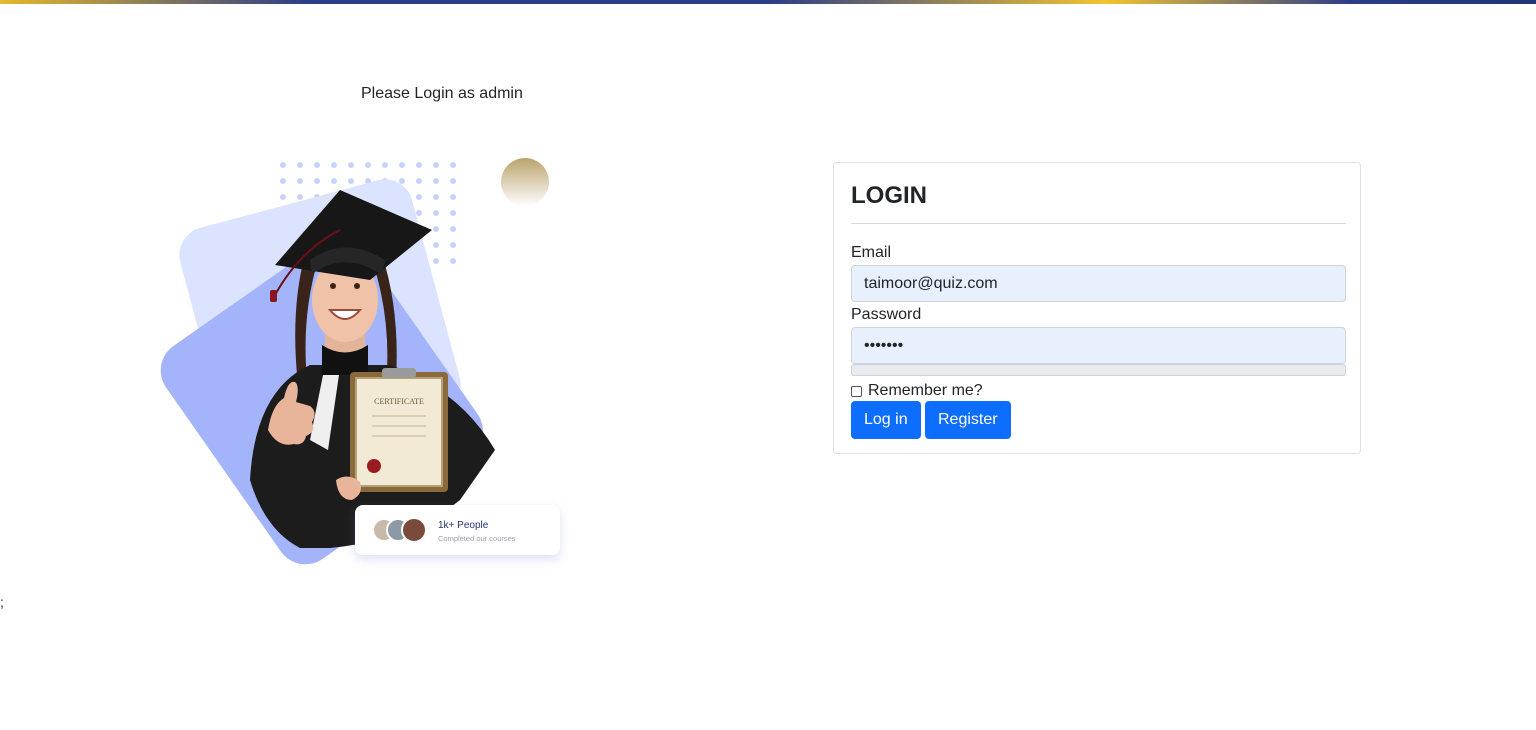  I want to click on remember-me-row: Remember me?, so click(917, 391).